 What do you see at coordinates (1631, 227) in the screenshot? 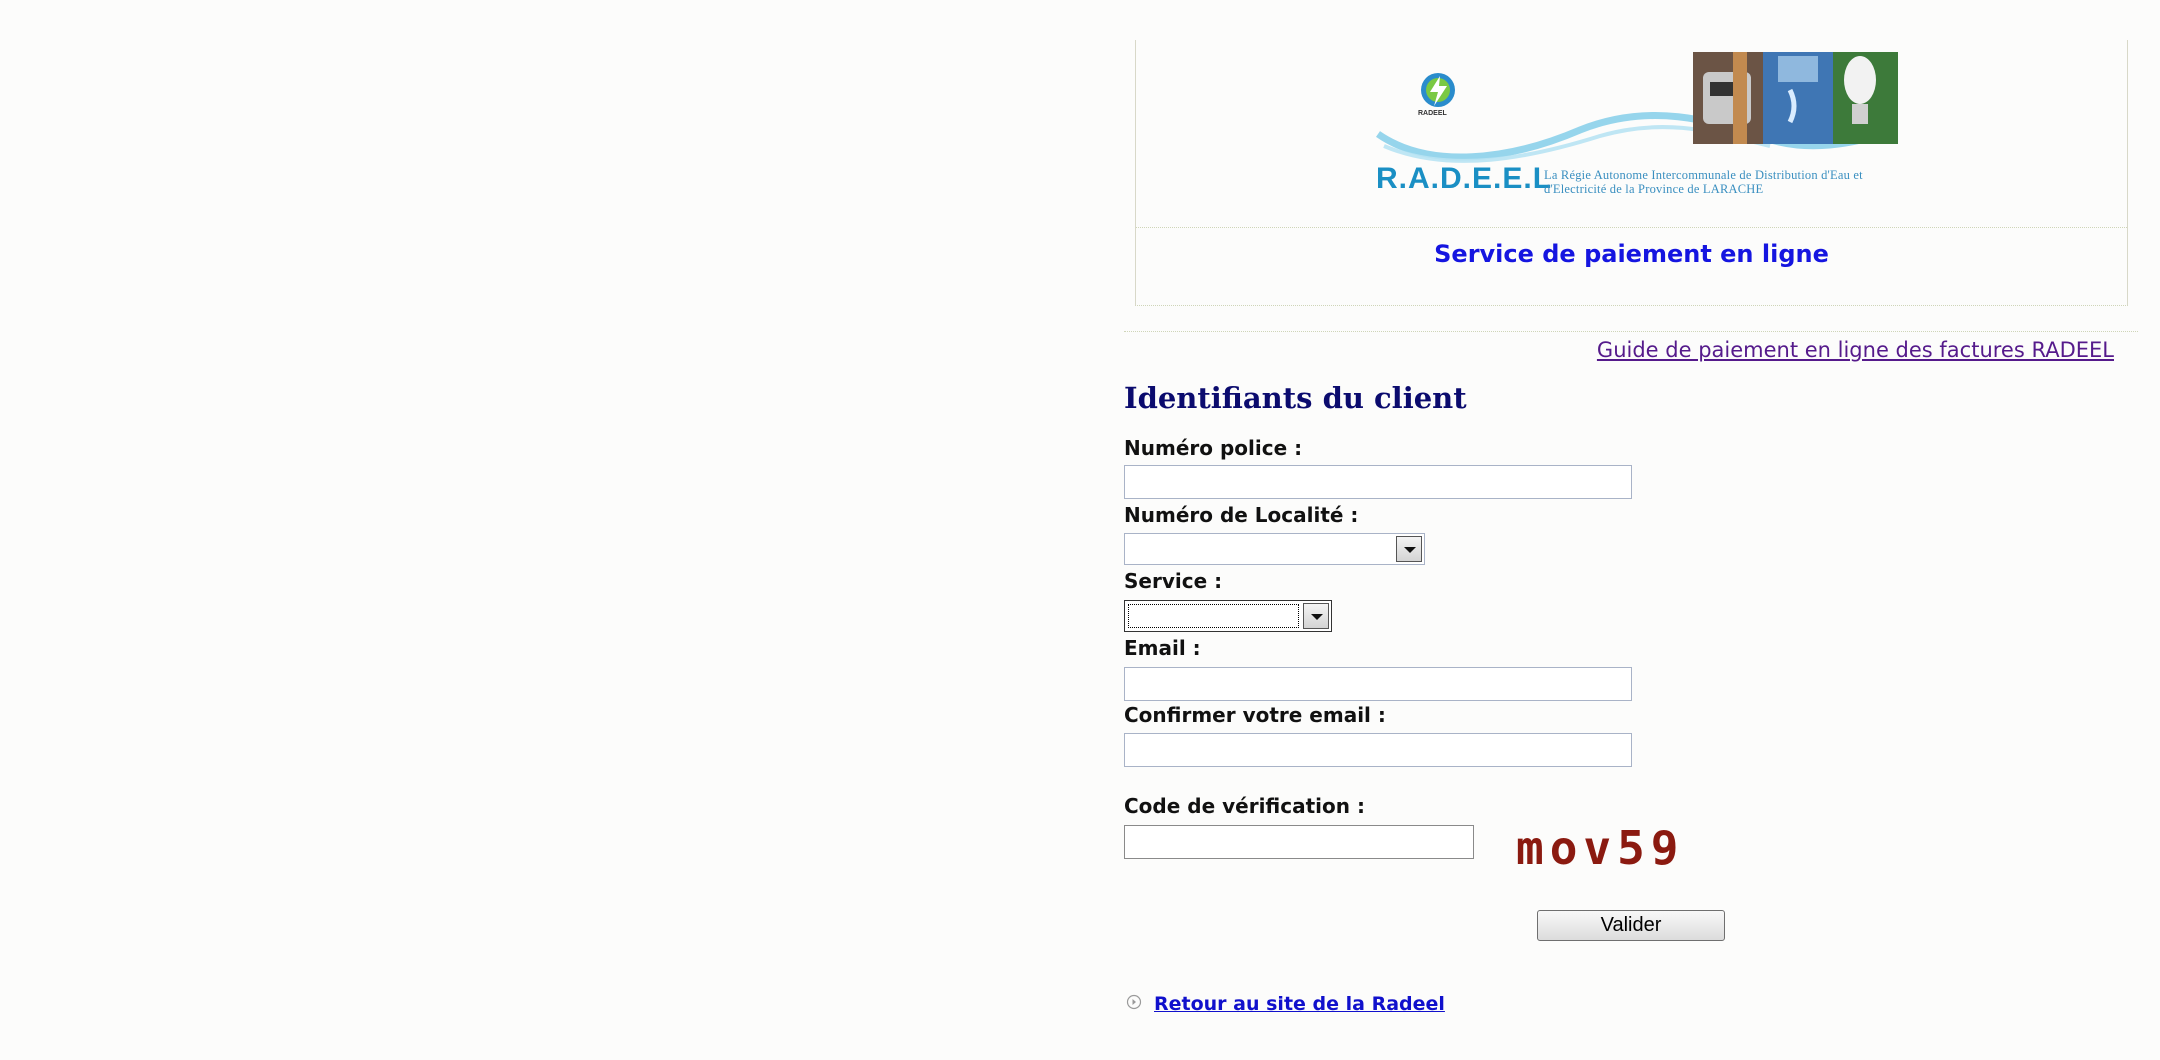
I see `header-divider` at bounding box center [1631, 227].